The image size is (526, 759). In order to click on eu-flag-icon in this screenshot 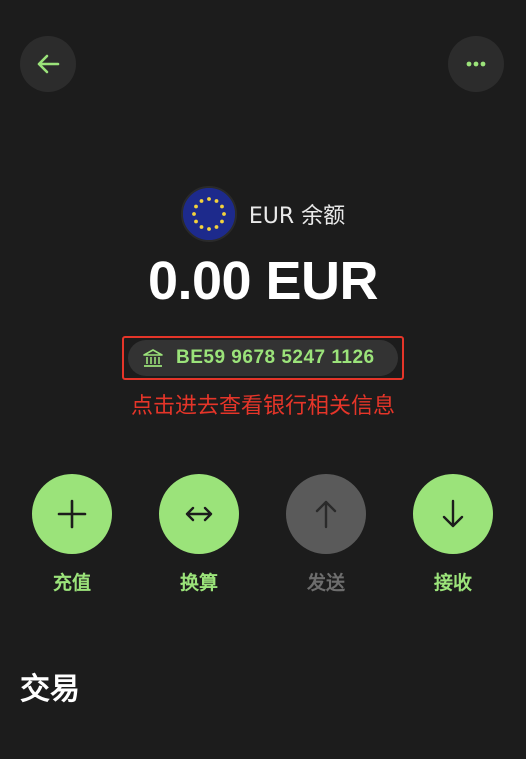, I will do `click(208, 214)`.